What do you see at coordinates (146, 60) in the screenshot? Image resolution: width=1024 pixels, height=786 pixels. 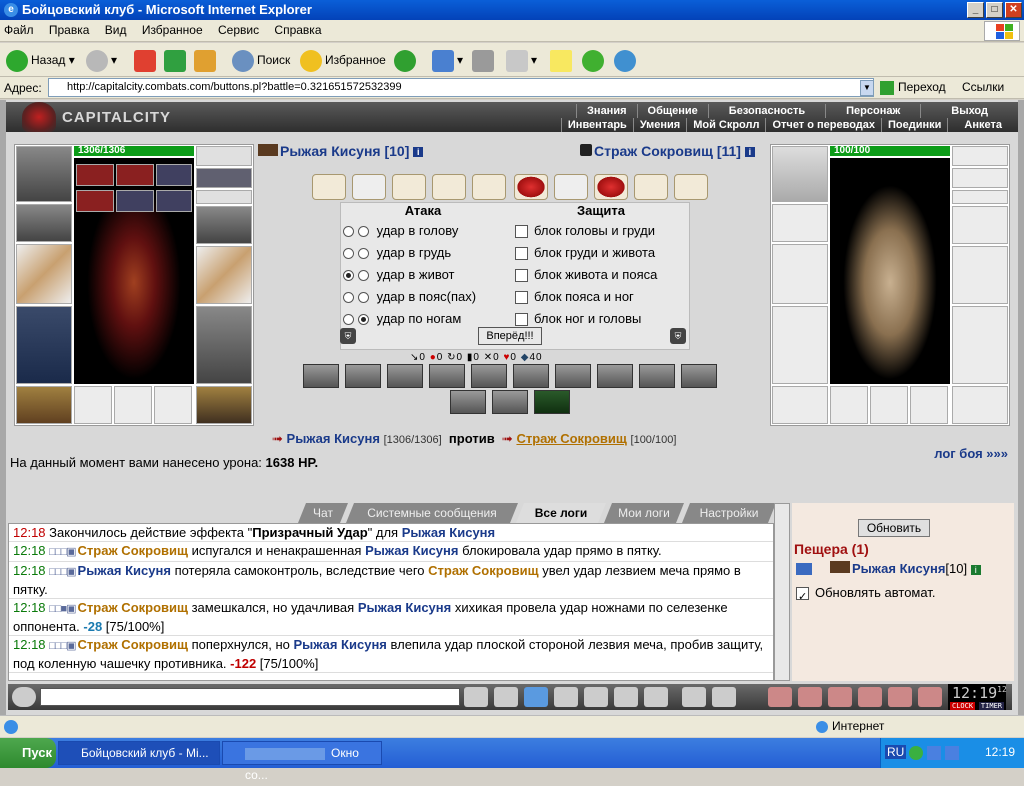 I see `stop-button` at bounding box center [146, 60].